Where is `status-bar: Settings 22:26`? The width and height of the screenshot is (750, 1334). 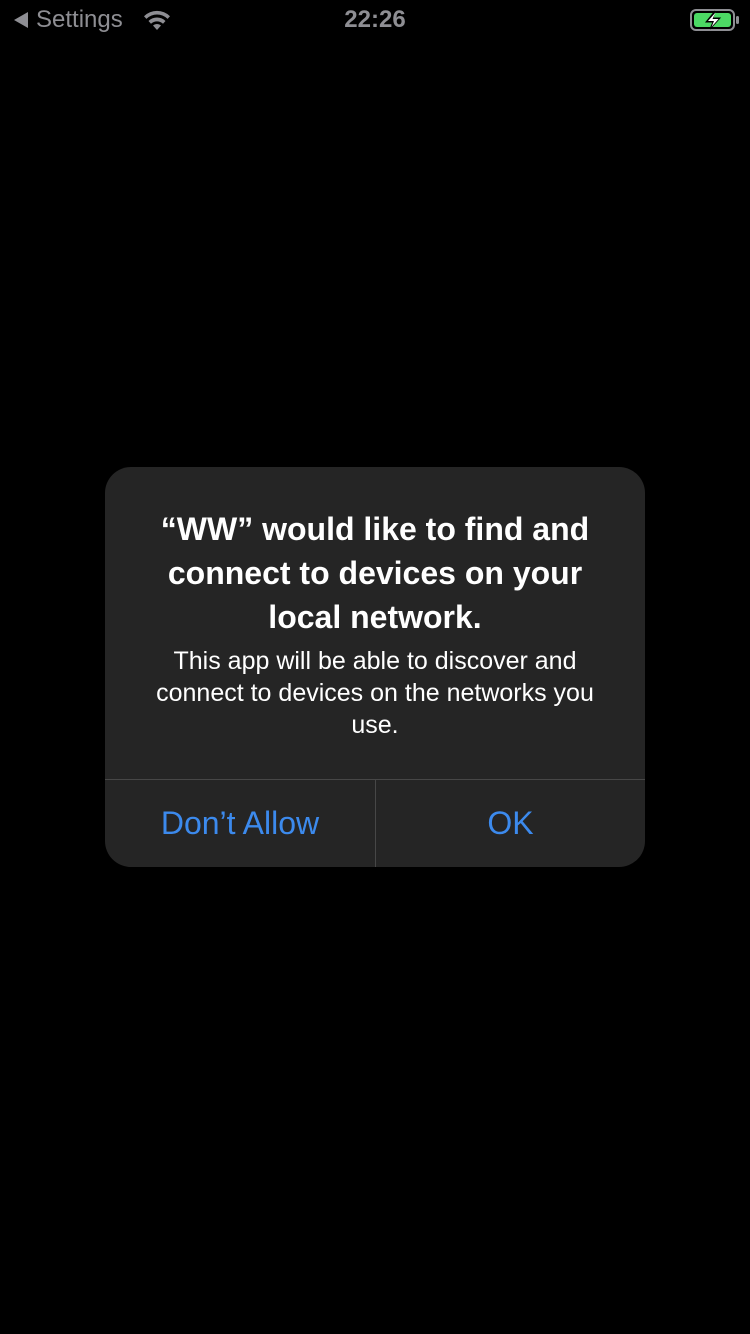
status-bar: Settings 22:26 is located at coordinates (375, 20).